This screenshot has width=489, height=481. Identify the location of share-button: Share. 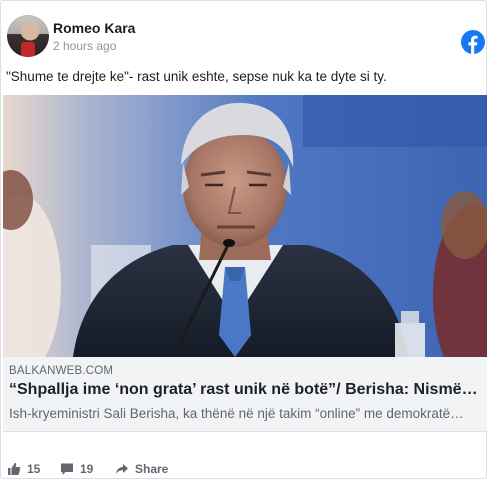
(141, 469).